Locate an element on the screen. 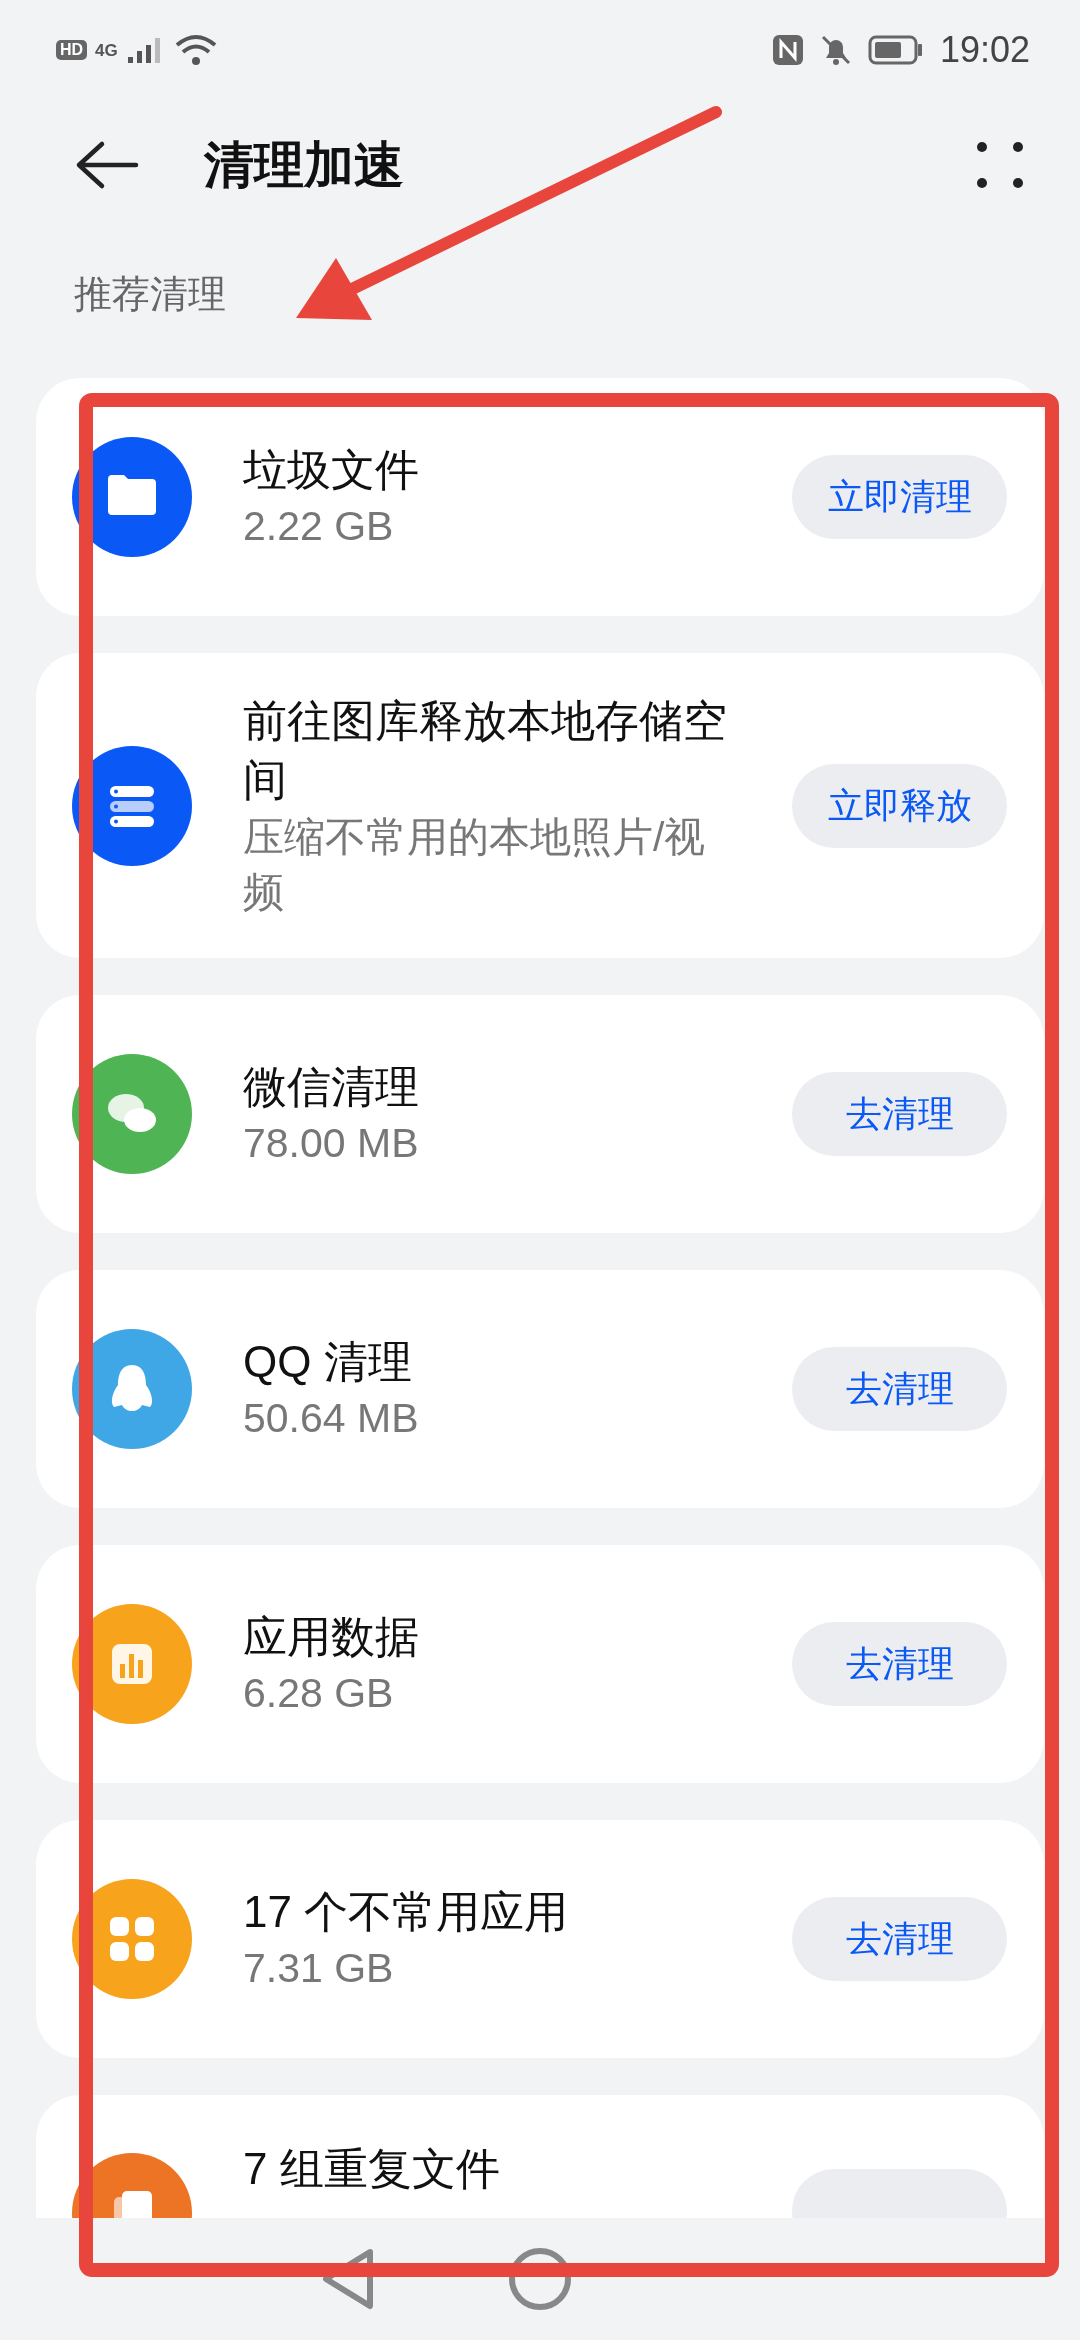 The width and height of the screenshot is (1080, 2340). status-time: 19:02 is located at coordinates (984, 50).